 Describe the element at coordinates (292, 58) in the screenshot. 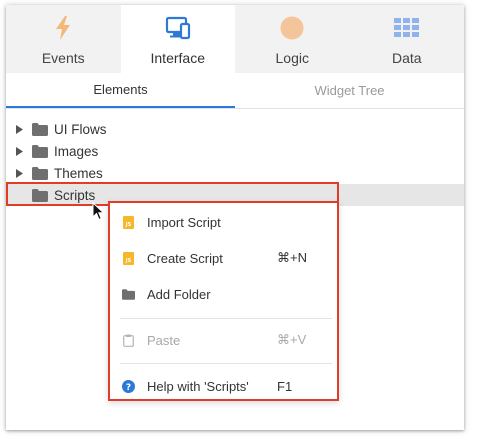

I see `tab-label: Logic` at that location.